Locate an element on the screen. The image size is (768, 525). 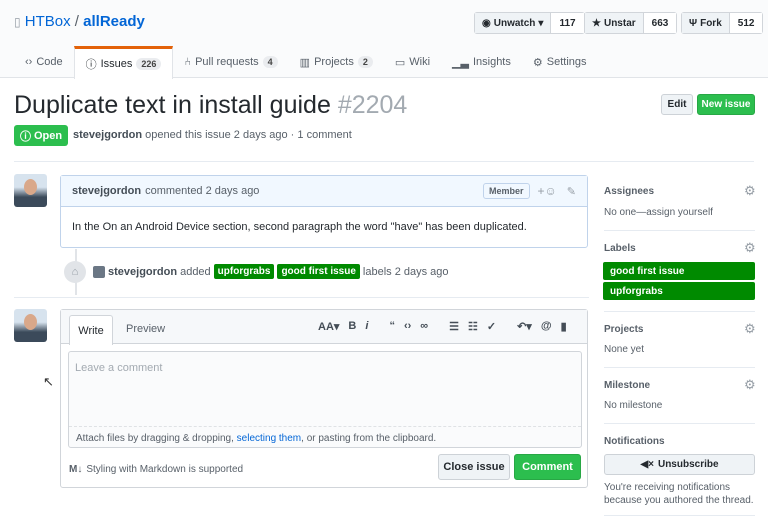
tab-pull-requests: ⑃ Pull requests 4 is located at coordinates (230, 62).